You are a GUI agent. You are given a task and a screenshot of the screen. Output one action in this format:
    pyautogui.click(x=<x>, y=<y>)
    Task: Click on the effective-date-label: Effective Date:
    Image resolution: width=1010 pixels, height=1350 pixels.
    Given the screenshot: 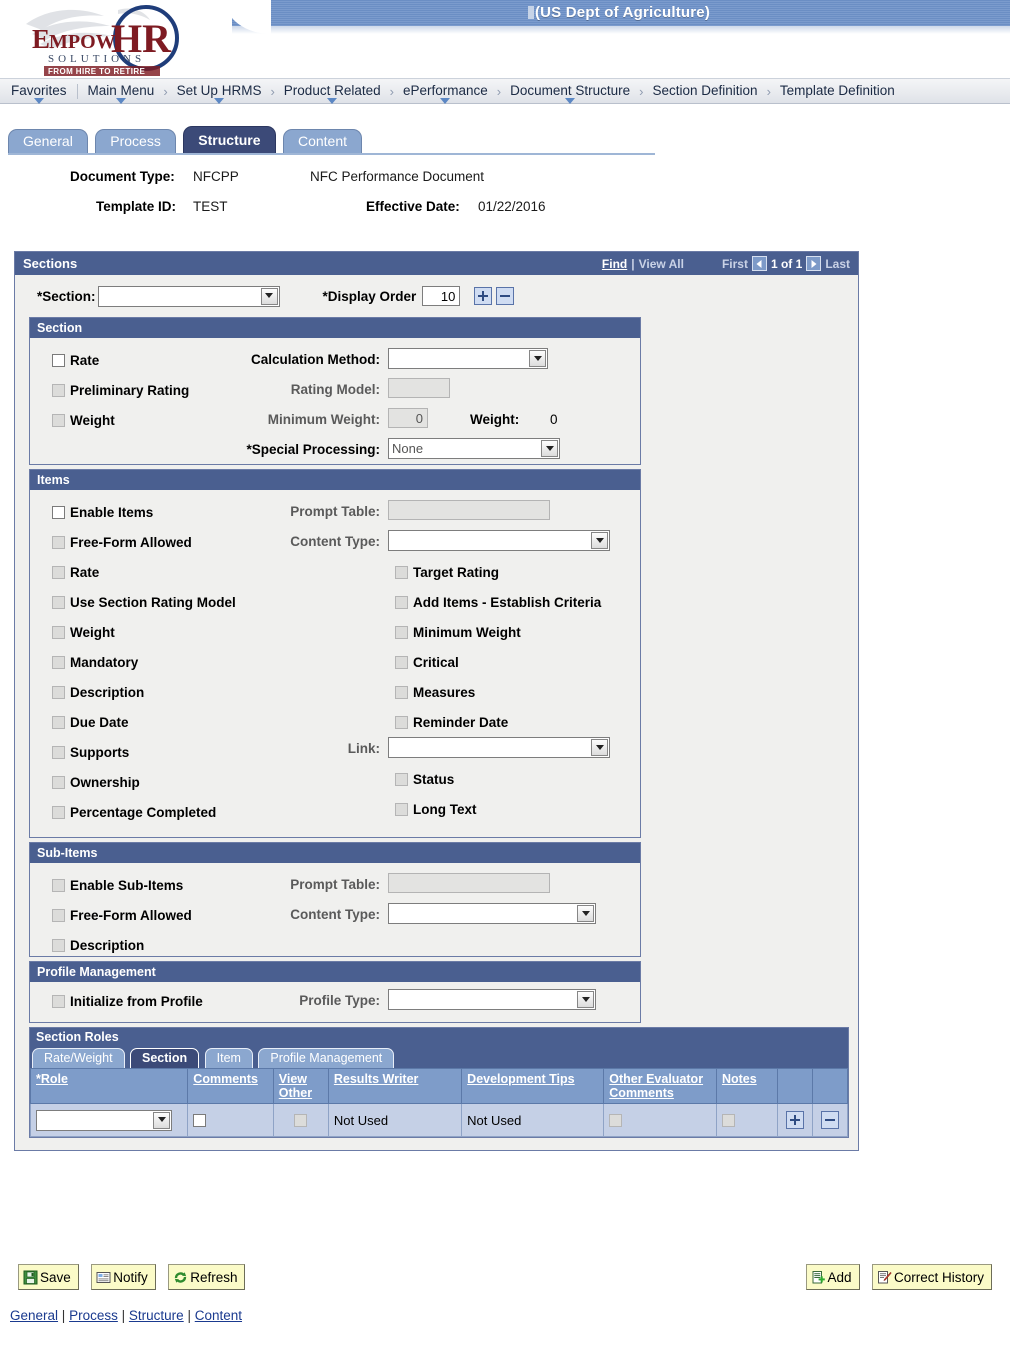 What is the action you would take?
    pyautogui.click(x=413, y=206)
    